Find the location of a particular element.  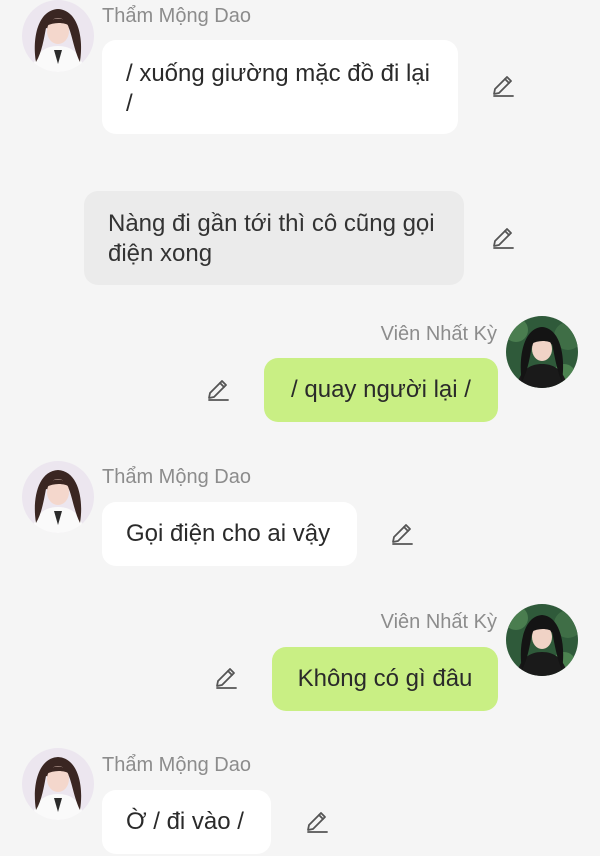

message-bubble: / quay người lại / is located at coordinates (381, 390).